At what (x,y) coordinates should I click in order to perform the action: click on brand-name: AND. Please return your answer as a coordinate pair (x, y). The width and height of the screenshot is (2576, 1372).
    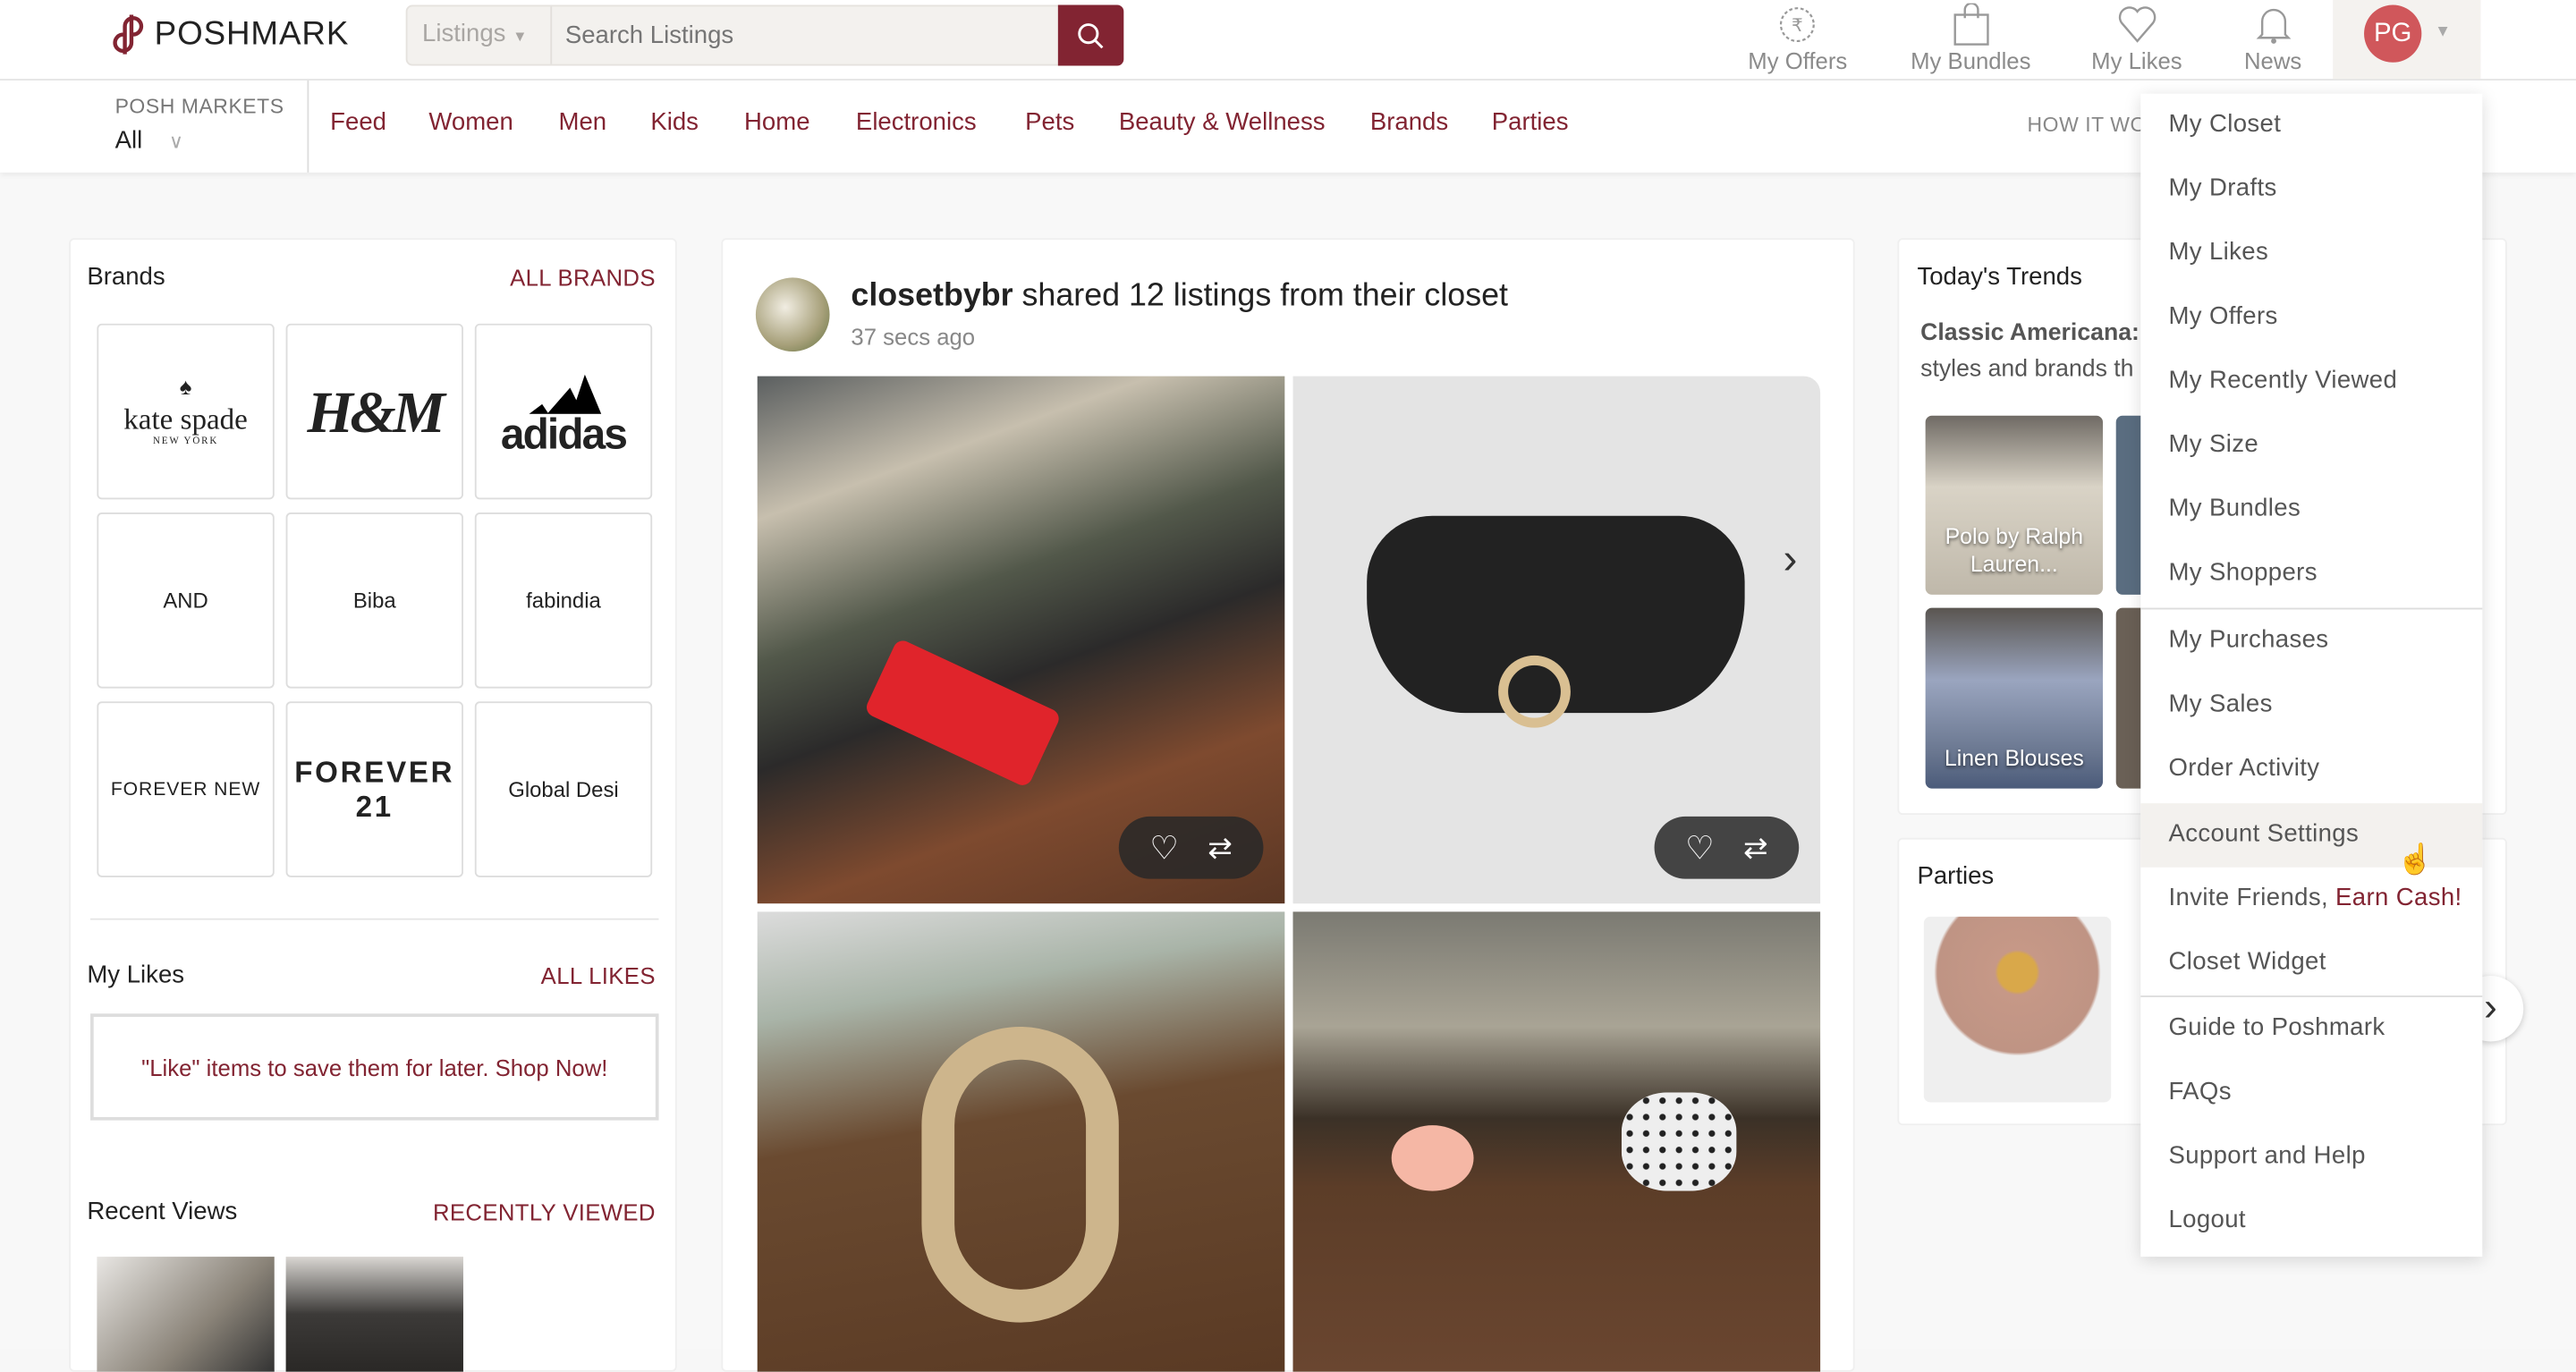
    Looking at the image, I should click on (185, 601).